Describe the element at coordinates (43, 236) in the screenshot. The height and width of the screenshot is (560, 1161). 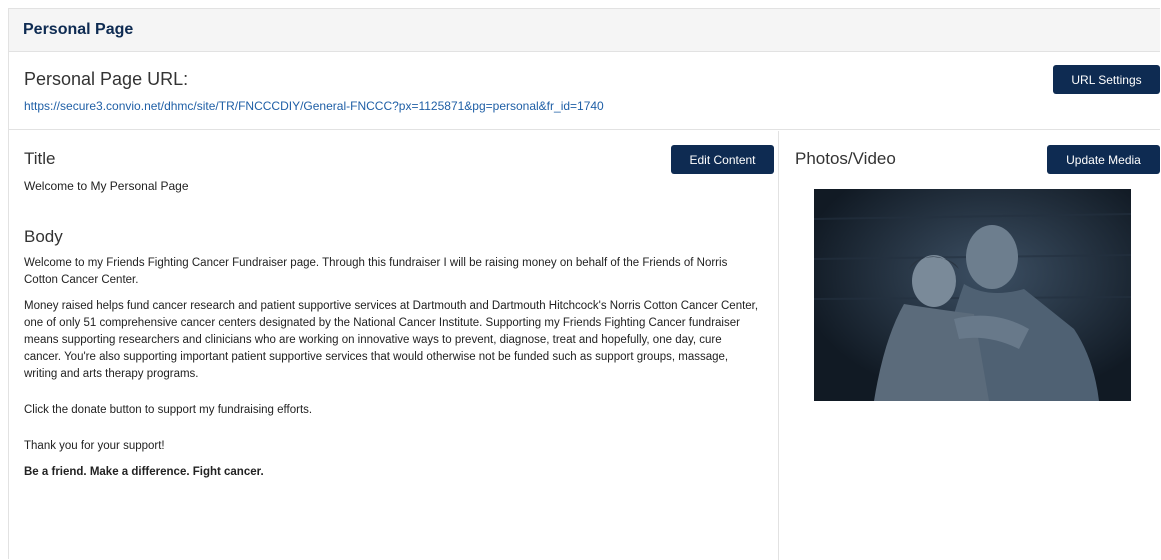
I see `body-label: Body` at that location.